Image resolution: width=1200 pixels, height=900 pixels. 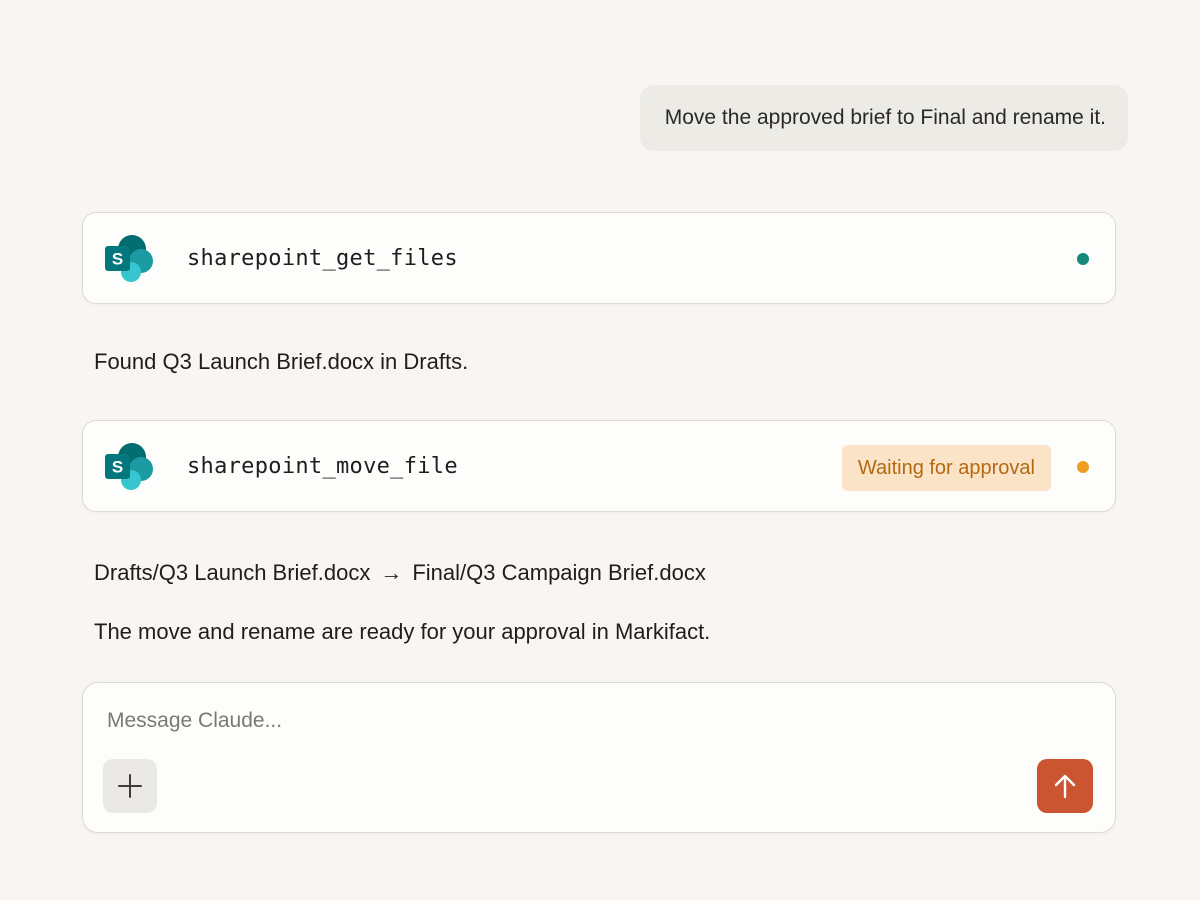 What do you see at coordinates (599, 757) in the screenshot?
I see `message-composer` at bounding box center [599, 757].